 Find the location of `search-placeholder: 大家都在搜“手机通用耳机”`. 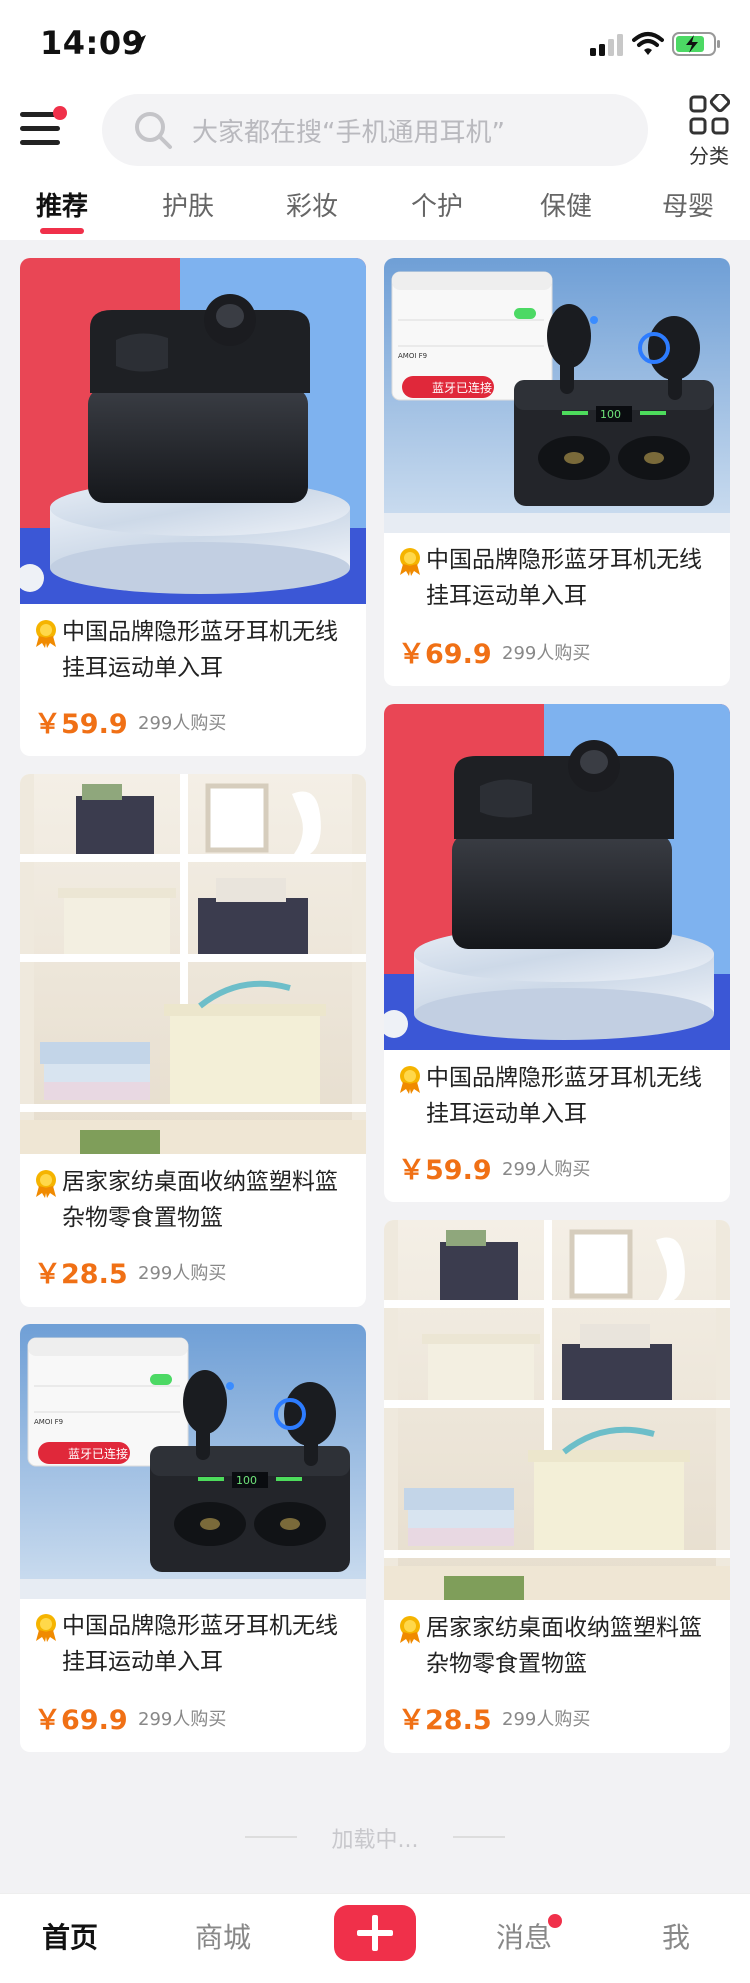

search-placeholder: 大家都在搜“手机通用耳机” is located at coordinates (348, 133).